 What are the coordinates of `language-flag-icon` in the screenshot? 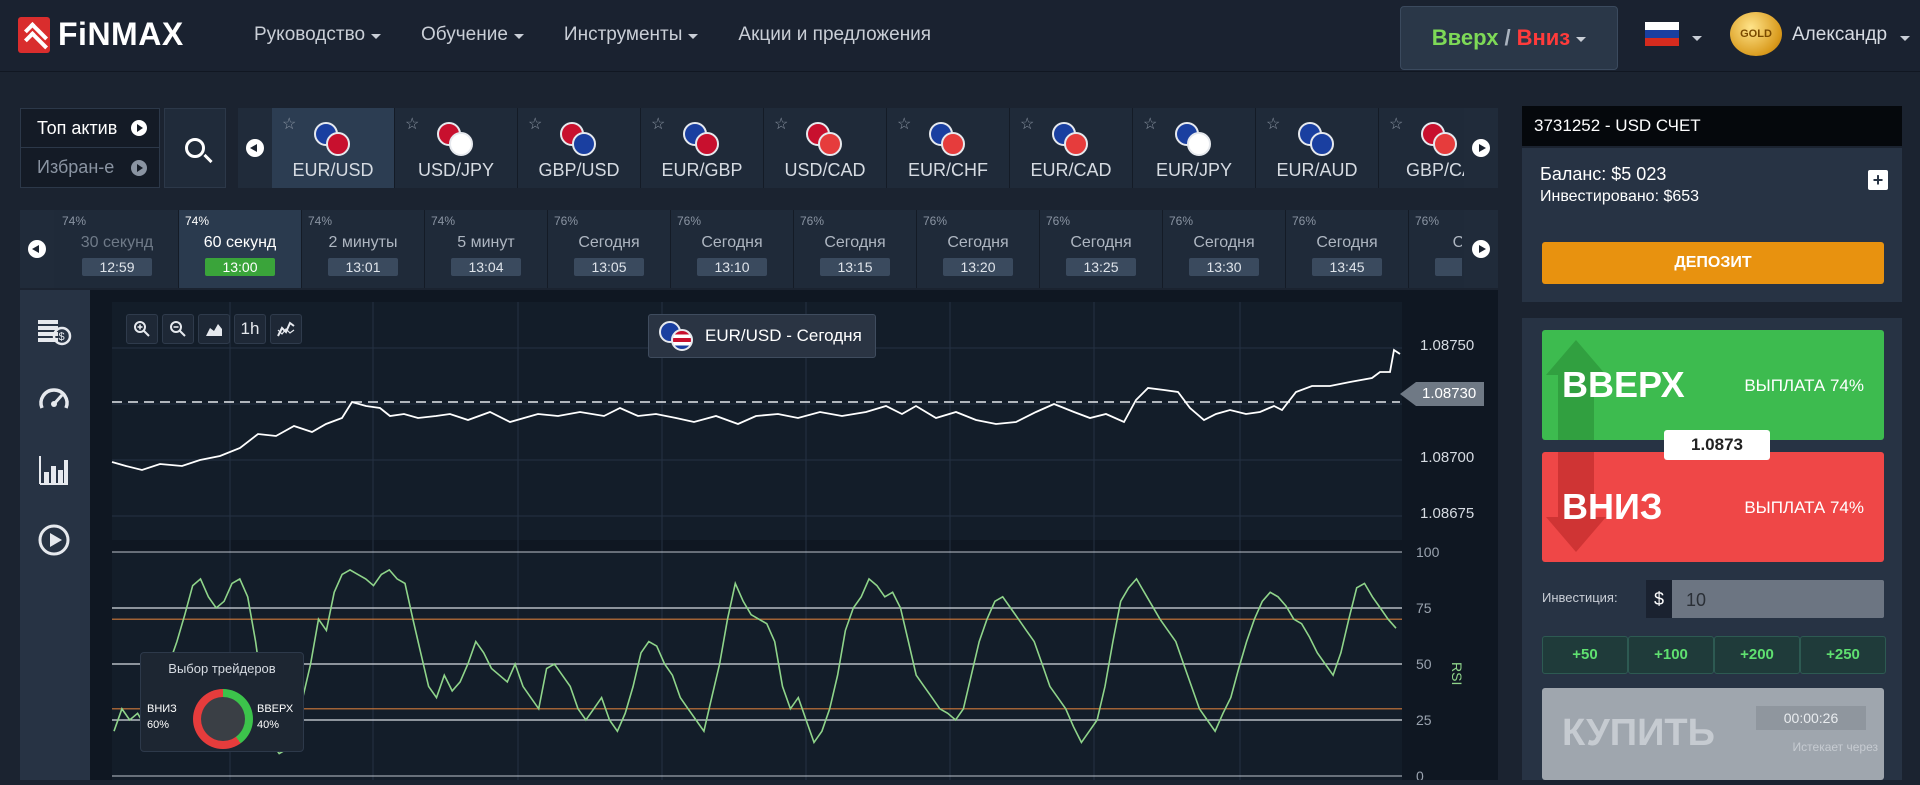 It's located at (1662, 34).